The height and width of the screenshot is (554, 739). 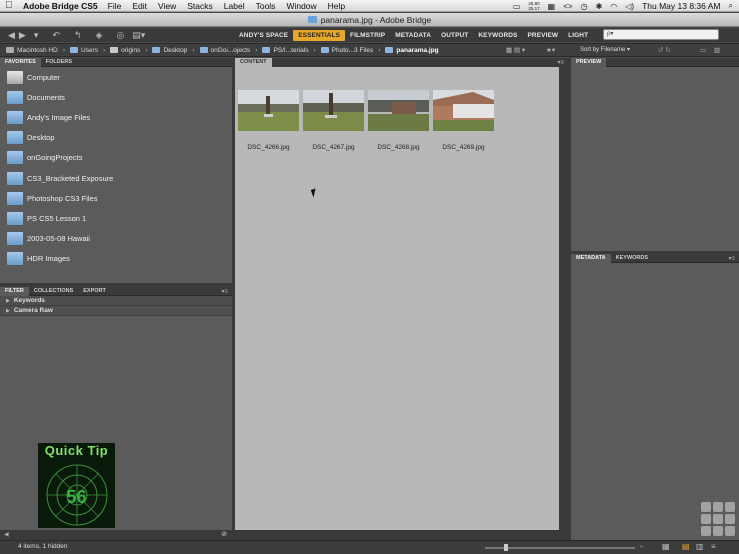 I want to click on content-vertical-scrollbar, so click(x=563, y=298).